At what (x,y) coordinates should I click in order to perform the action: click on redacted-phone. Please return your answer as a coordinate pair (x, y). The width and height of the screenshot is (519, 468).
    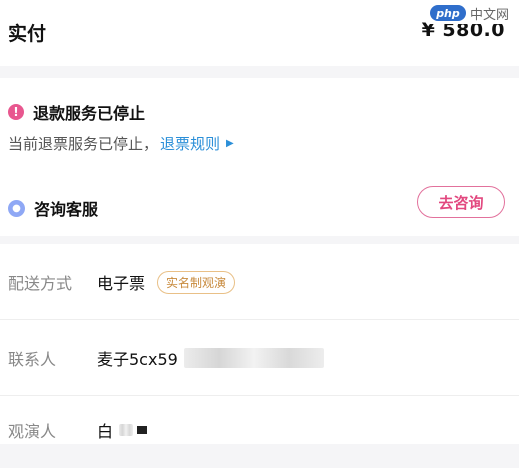
    Looking at the image, I should click on (253, 358).